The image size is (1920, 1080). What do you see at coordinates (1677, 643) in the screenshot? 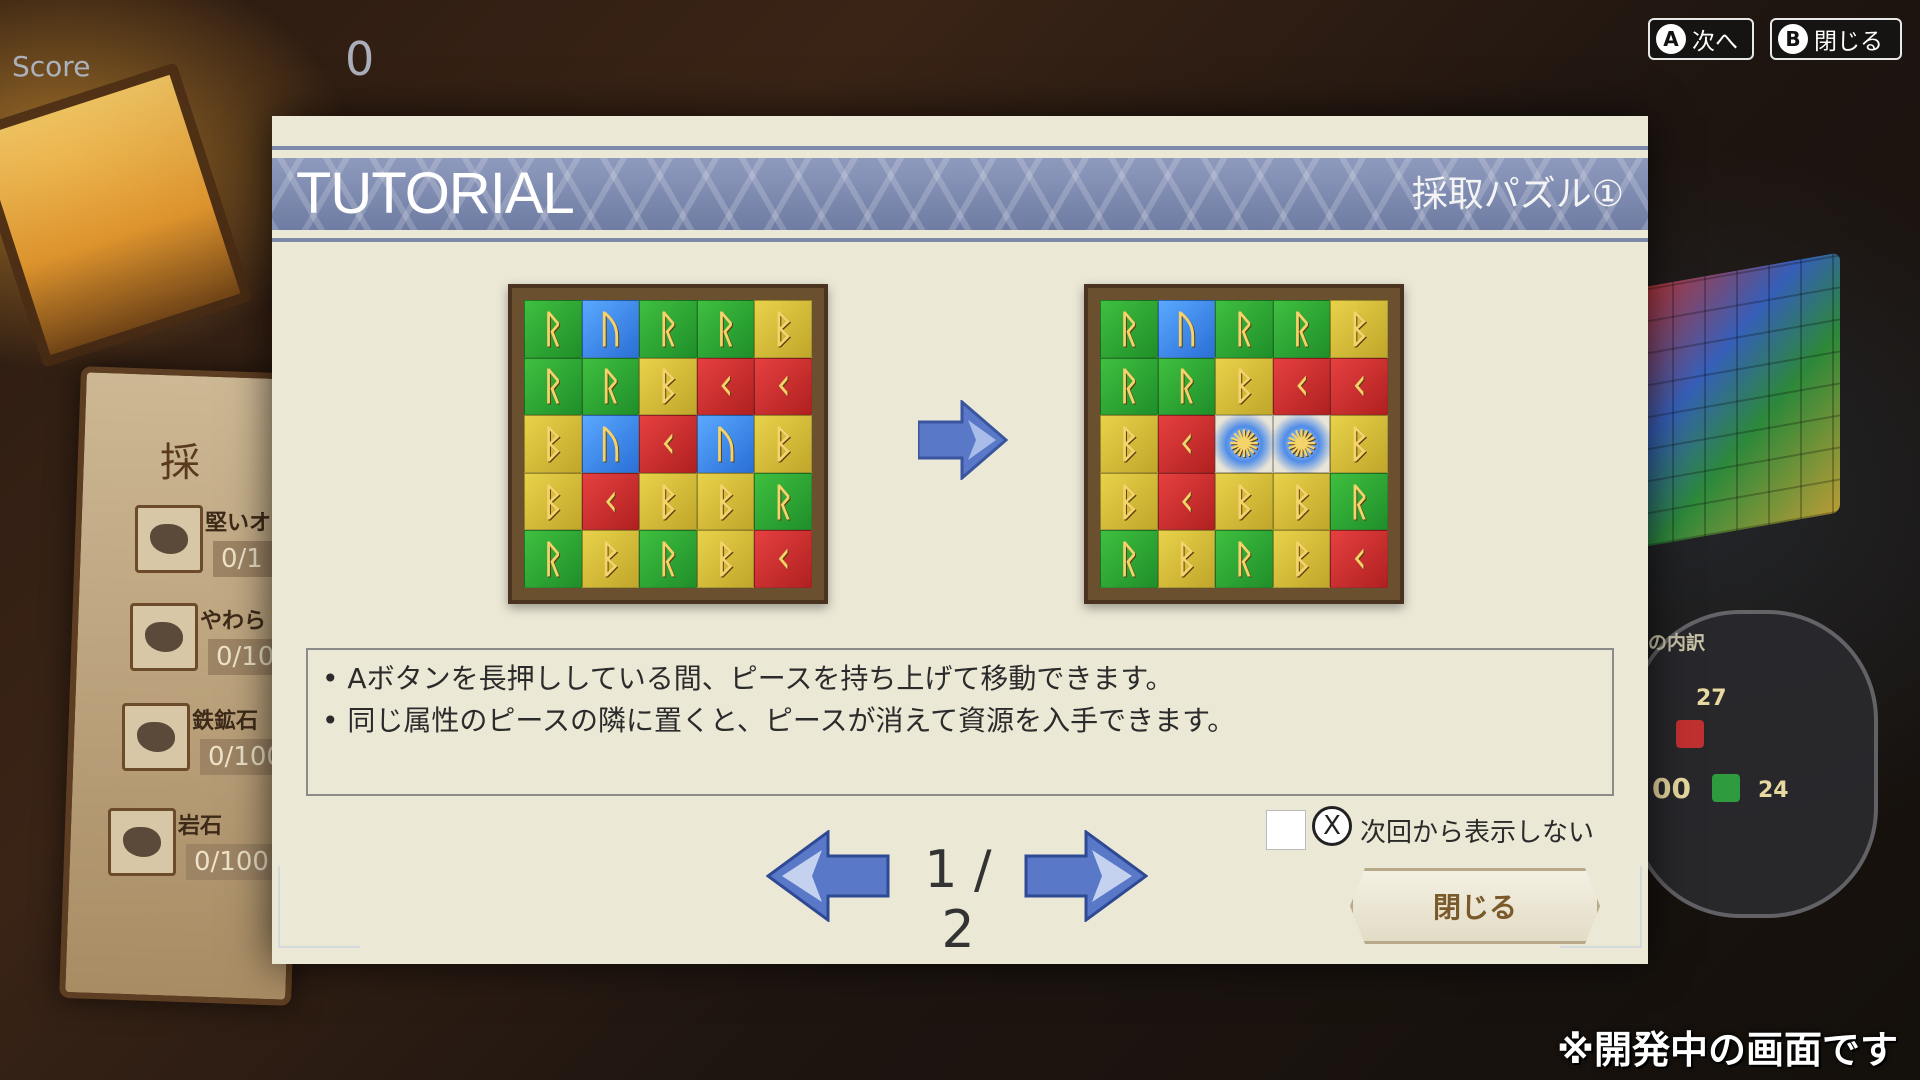
I see `breakdown-title: の内訳` at bounding box center [1677, 643].